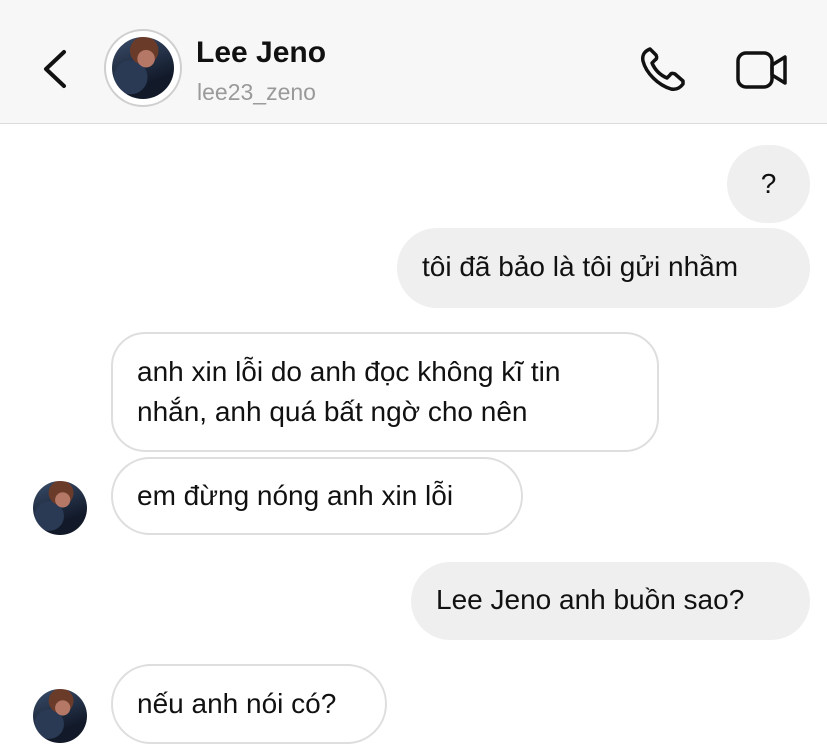  I want to click on message-received: nếu anh nói có?, so click(249, 704).